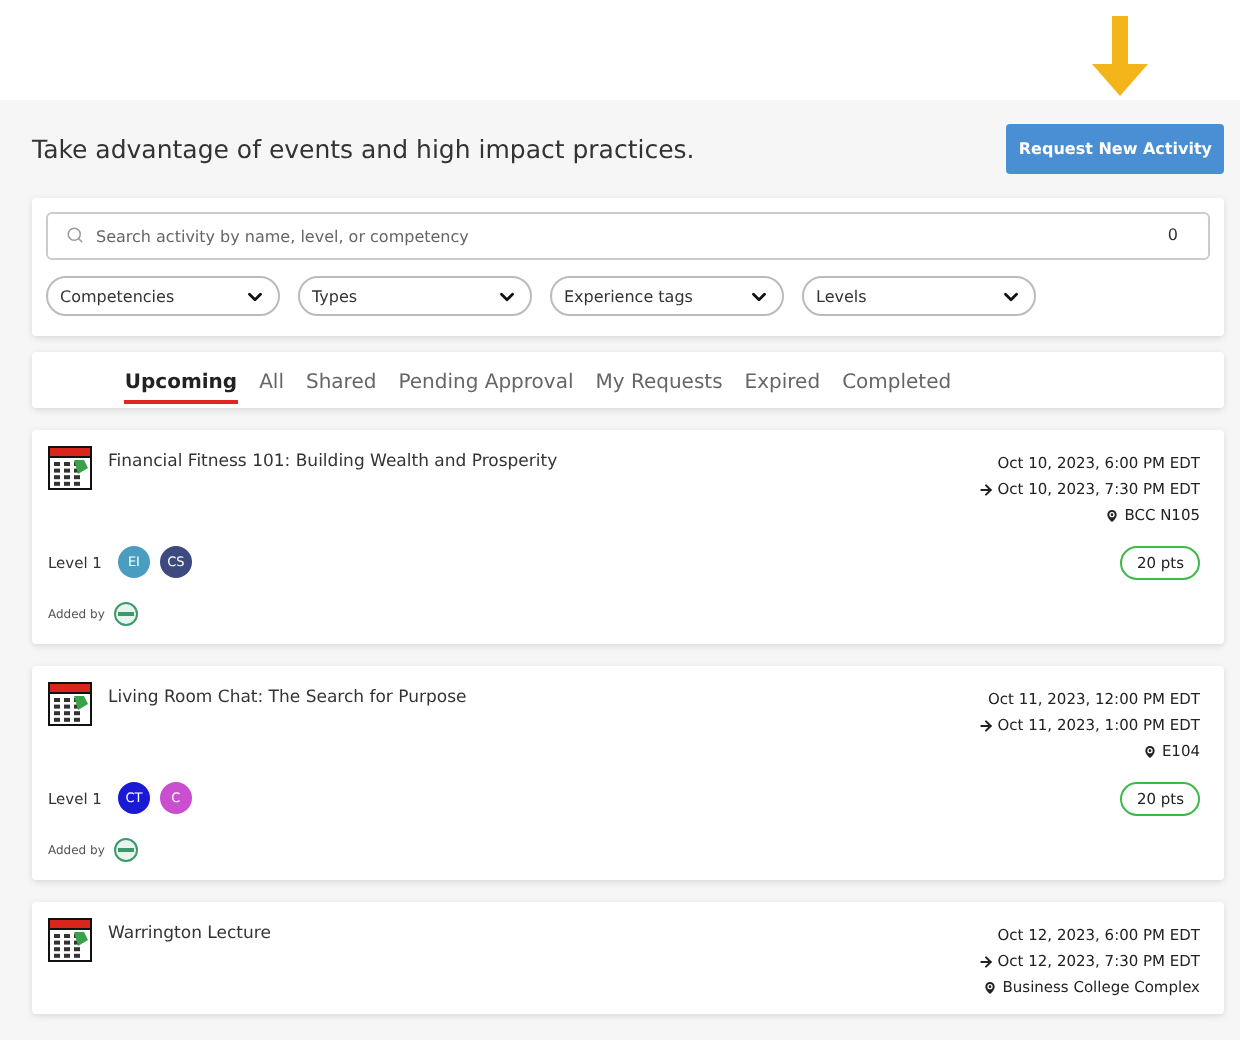 The height and width of the screenshot is (1040, 1240). Describe the element at coordinates (1120, 56) in the screenshot. I see `arrow-down-icon` at that location.